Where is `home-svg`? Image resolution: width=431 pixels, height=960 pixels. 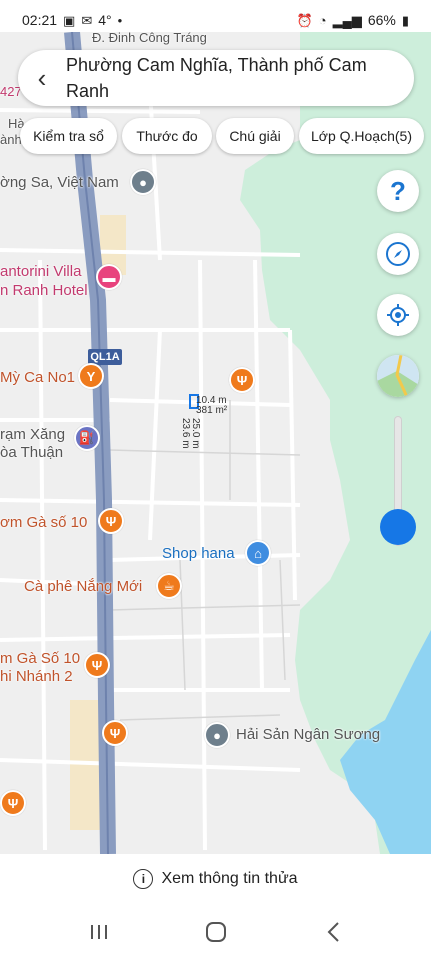 home-svg is located at coordinates (215, 932).